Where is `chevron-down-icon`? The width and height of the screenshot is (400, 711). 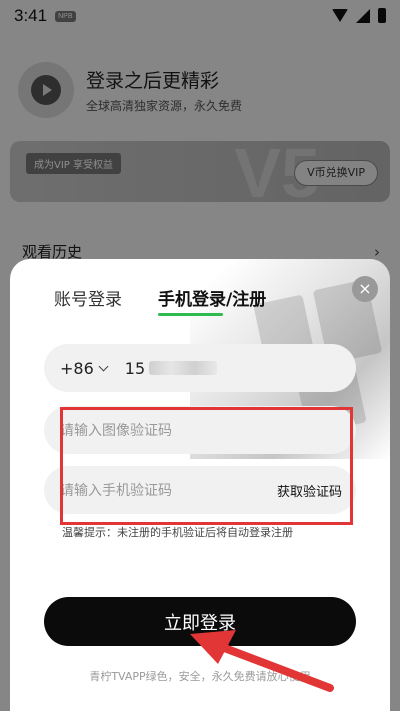
chevron-down-icon is located at coordinates (103, 366).